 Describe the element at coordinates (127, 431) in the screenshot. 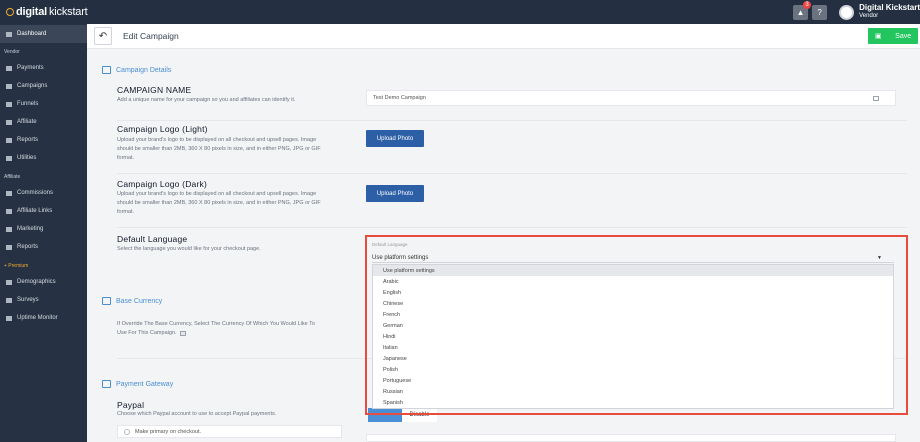

I see `make-primary-radio` at that location.